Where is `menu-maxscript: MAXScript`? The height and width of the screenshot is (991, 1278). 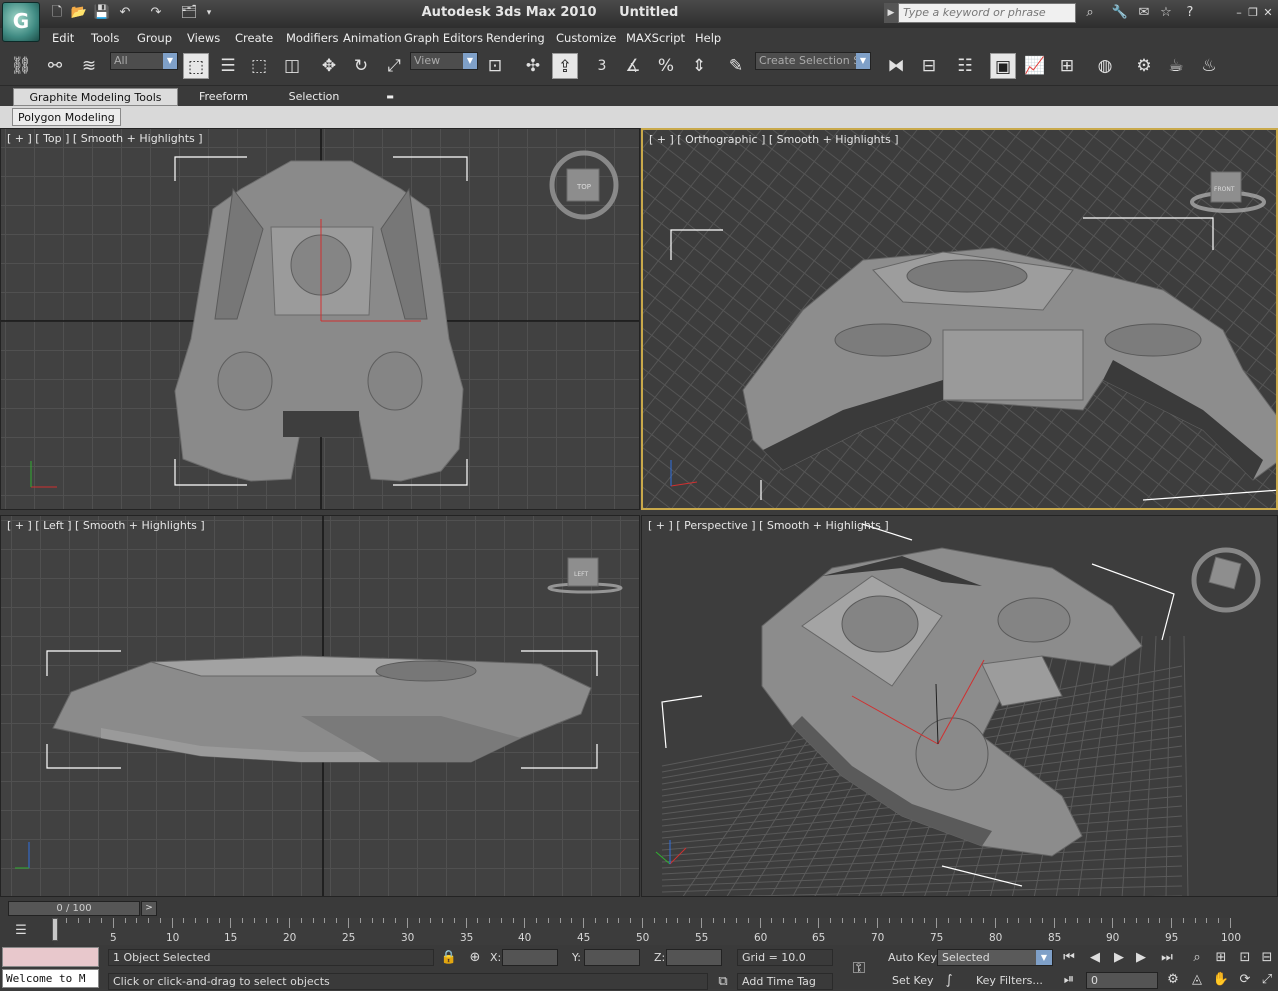 menu-maxscript: MAXScript is located at coordinates (655, 38).